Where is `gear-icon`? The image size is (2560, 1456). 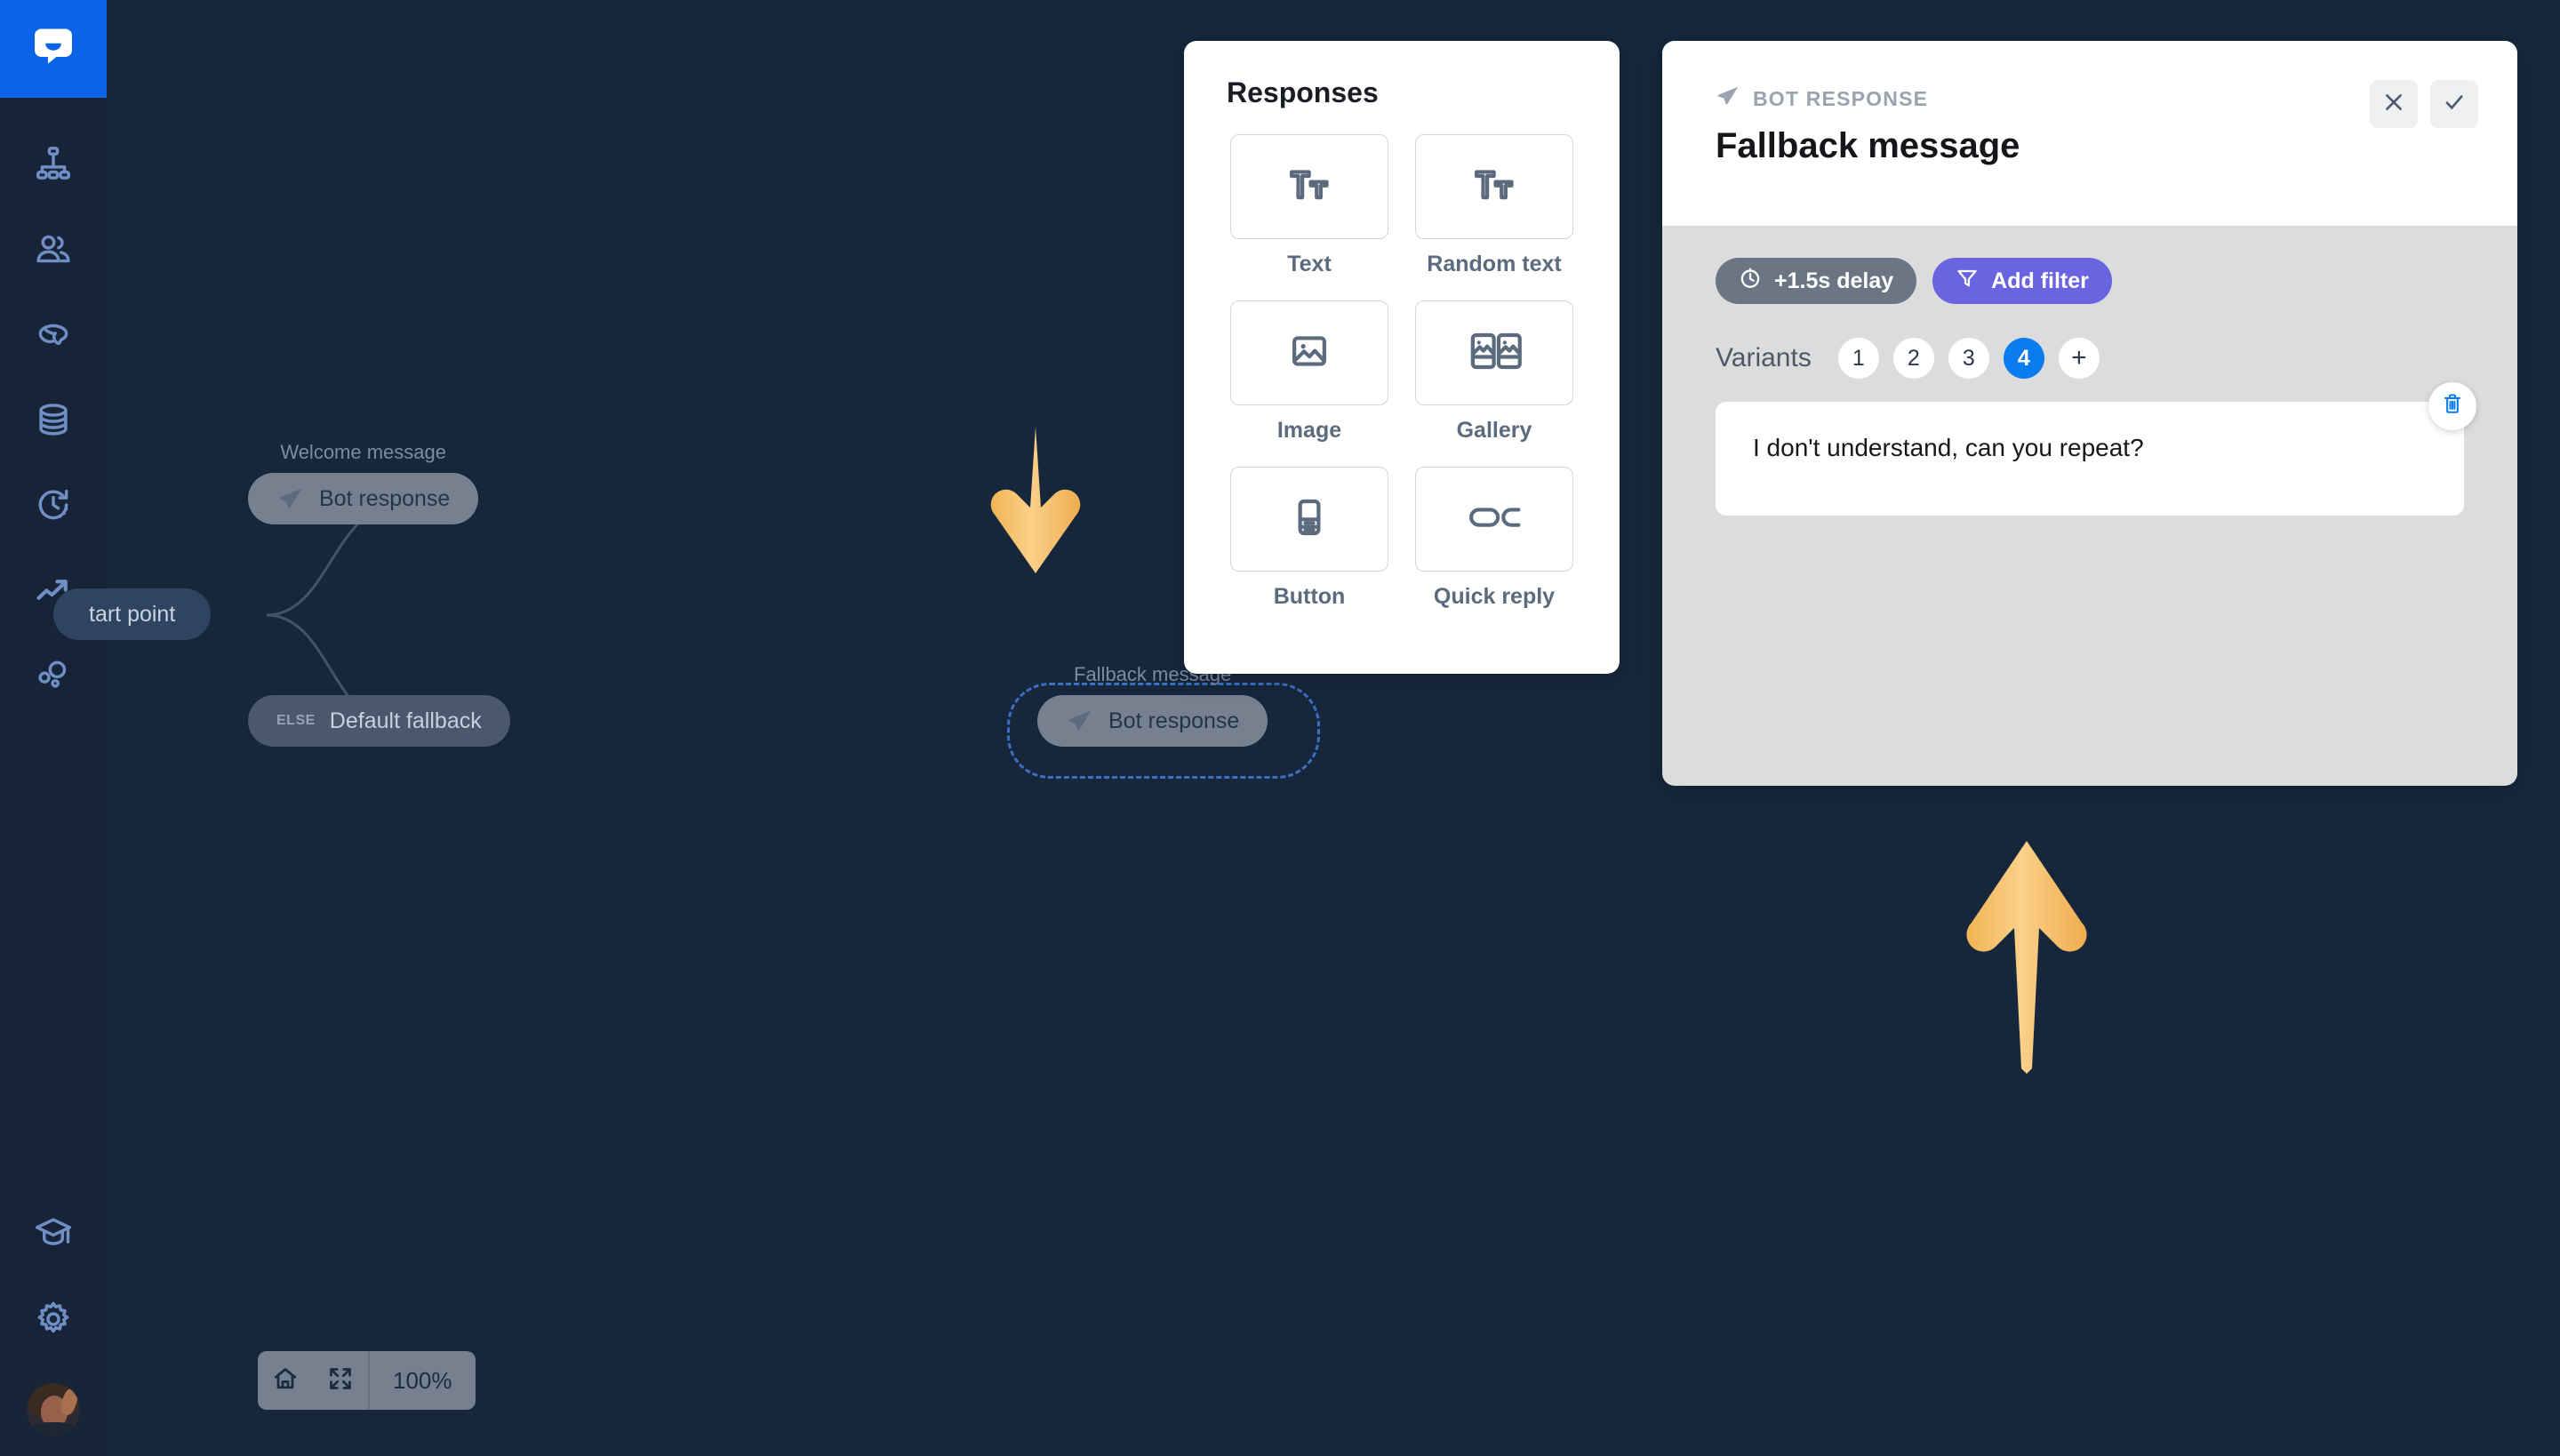 gear-icon is located at coordinates (53, 1321).